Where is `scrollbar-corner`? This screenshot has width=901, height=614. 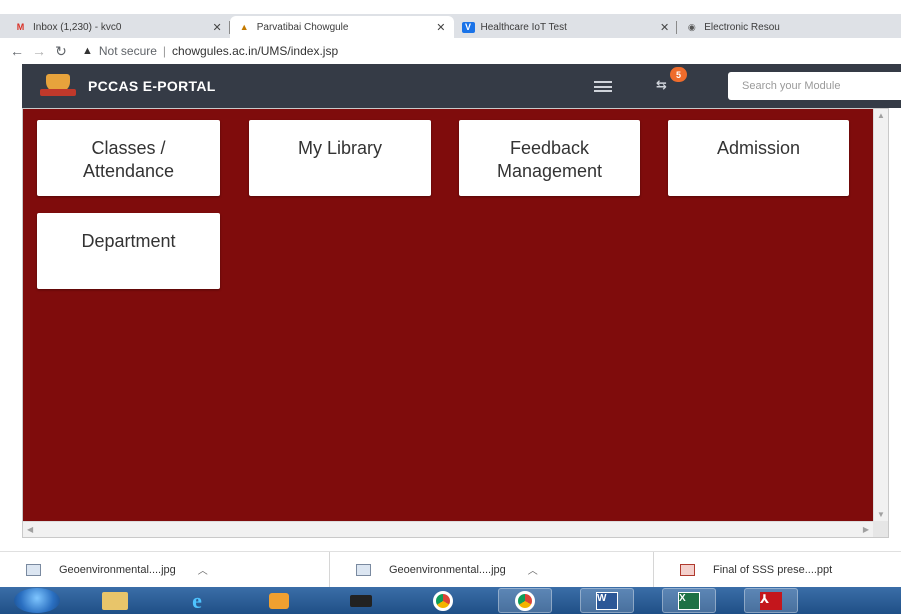 scrollbar-corner is located at coordinates (880, 529).